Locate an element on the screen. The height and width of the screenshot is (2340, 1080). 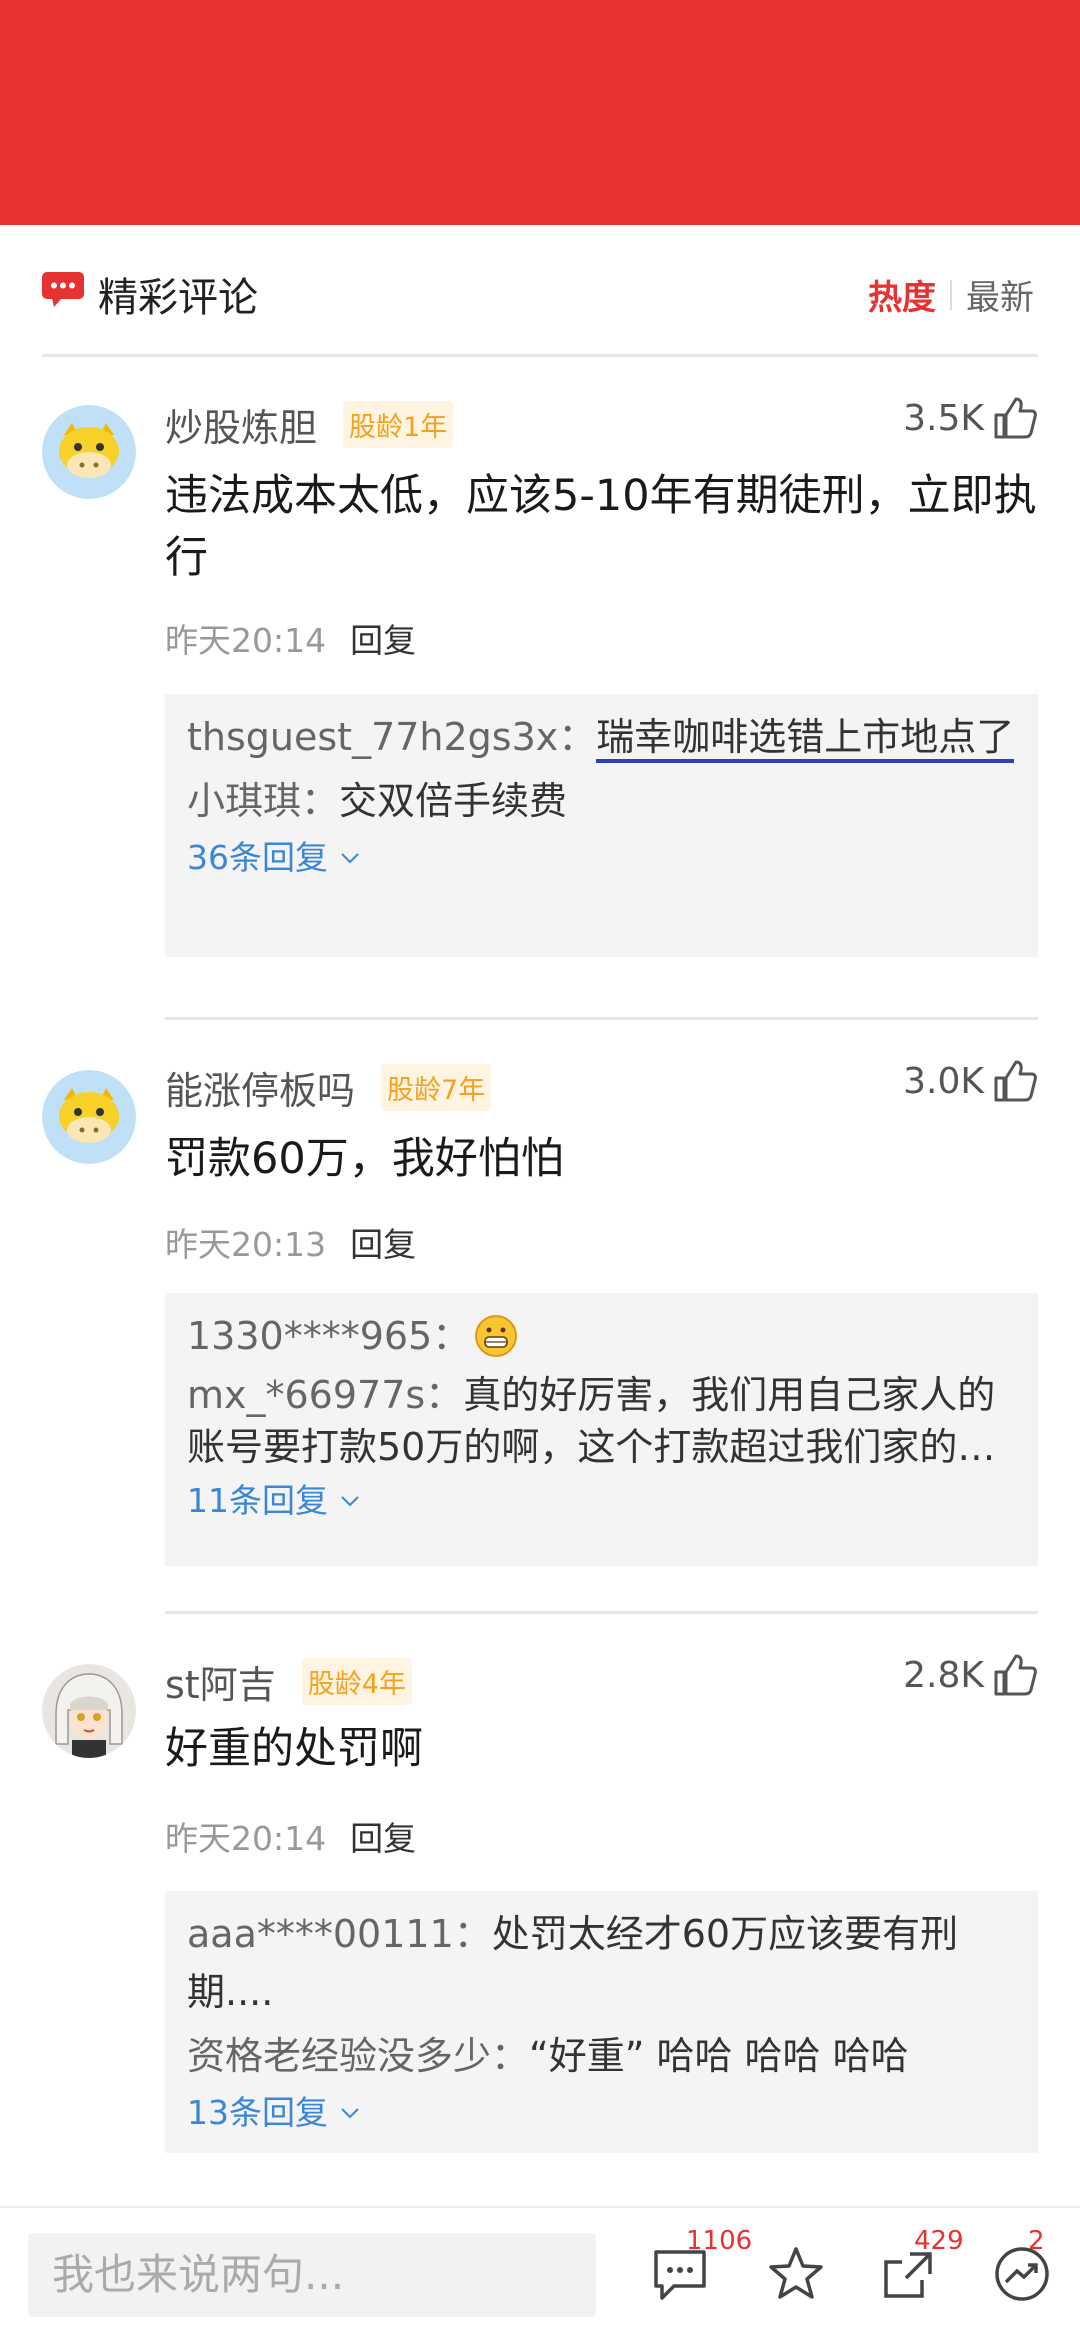
reply-item: thsguest_77h2gs3x：瑞幸咖啡选错上市地点了 is located at coordinates (601, 737).